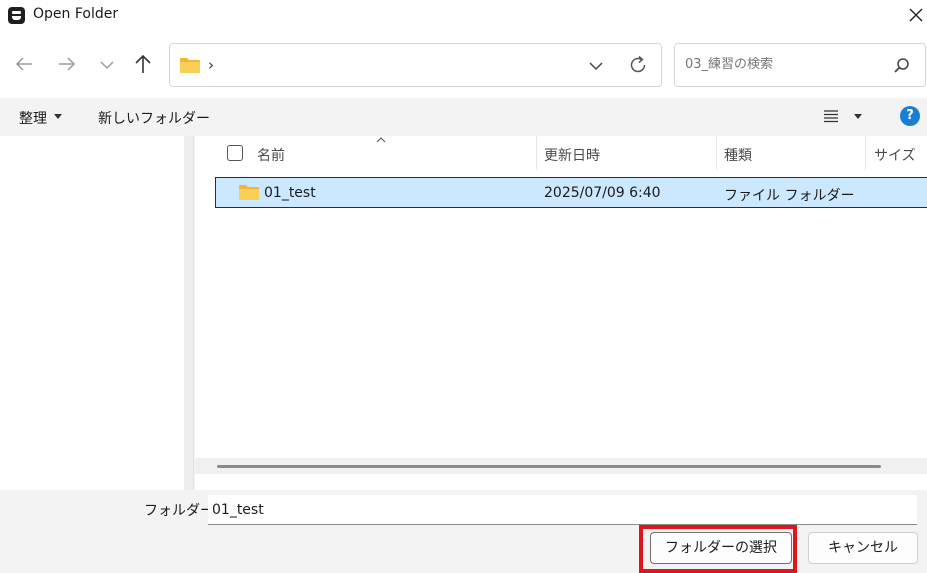 The height and width of the screenshot is (573, 927). Describe the element at coordinates (596, 66) in the screenshot. I see `chevron-down-icon` at that location.